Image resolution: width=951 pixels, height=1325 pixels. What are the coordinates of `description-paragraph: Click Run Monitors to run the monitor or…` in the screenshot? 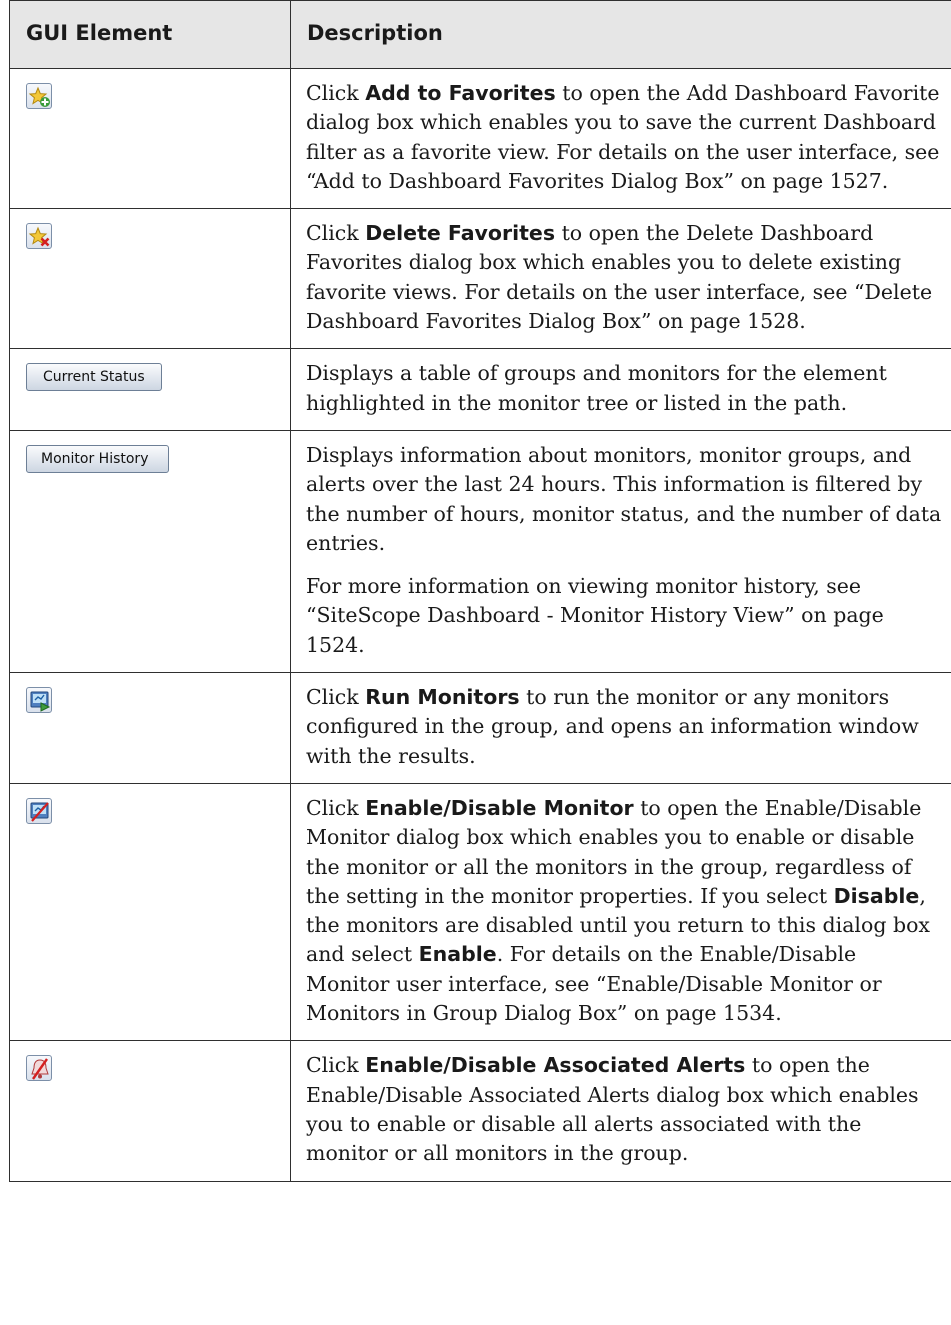 It's located at (626, 727).